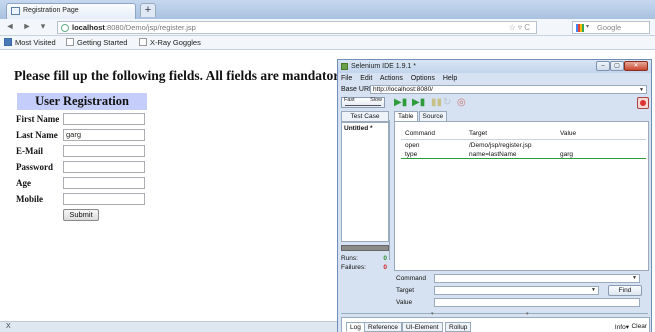  Describe the element at coordinates (494, 66) in the screenshot. I see `ide-titlebar: Selenium IDE 1.9.1 * – ▢ ✕` at that location.